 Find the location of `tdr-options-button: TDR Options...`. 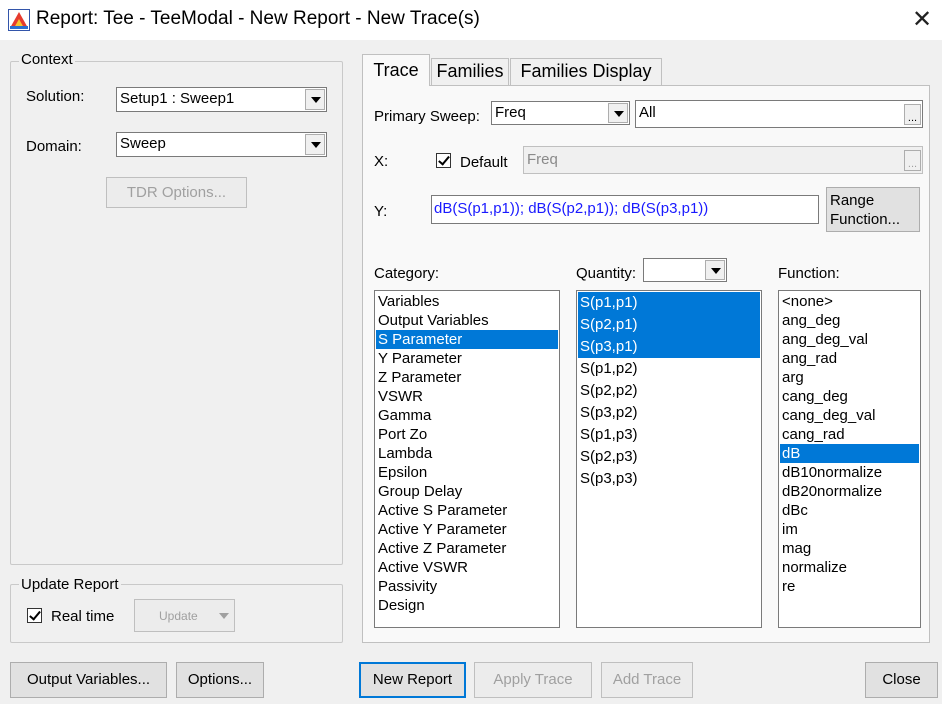

tdr-options-button: TDR Options... is located at coordinates (176, 192).